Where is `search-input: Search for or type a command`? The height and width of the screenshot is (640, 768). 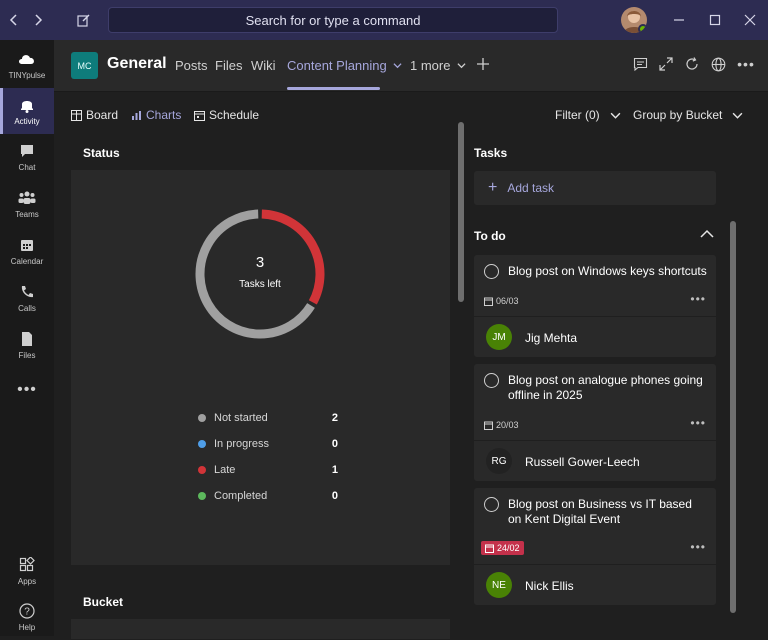
search-input: Search for or type a command is located at coordinates (333, 20).